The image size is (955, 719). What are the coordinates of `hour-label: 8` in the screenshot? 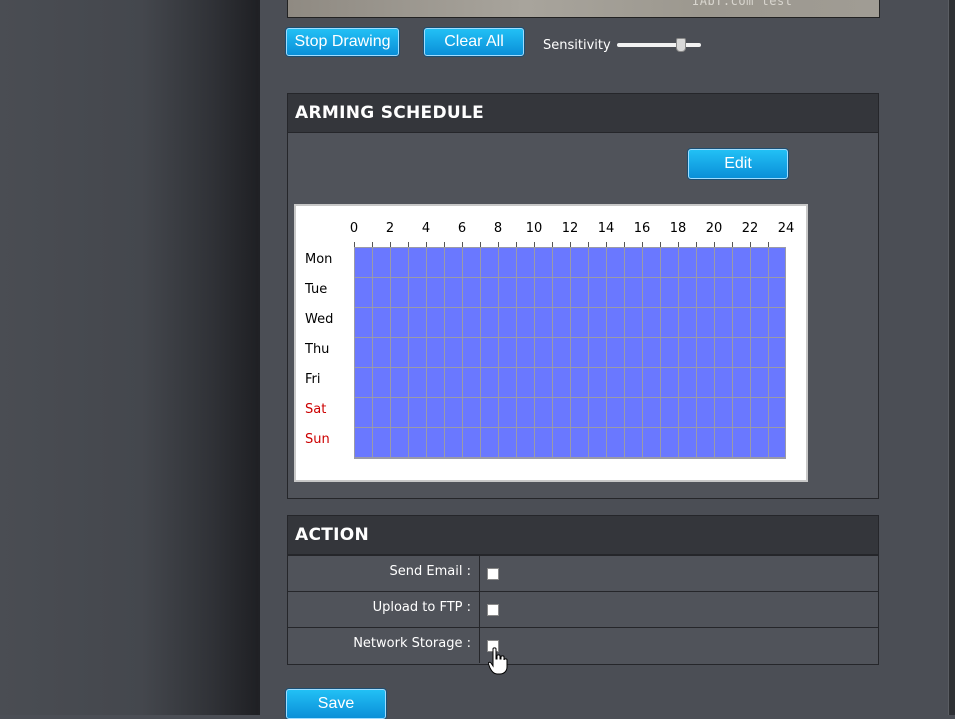 It's located at (498, 228).